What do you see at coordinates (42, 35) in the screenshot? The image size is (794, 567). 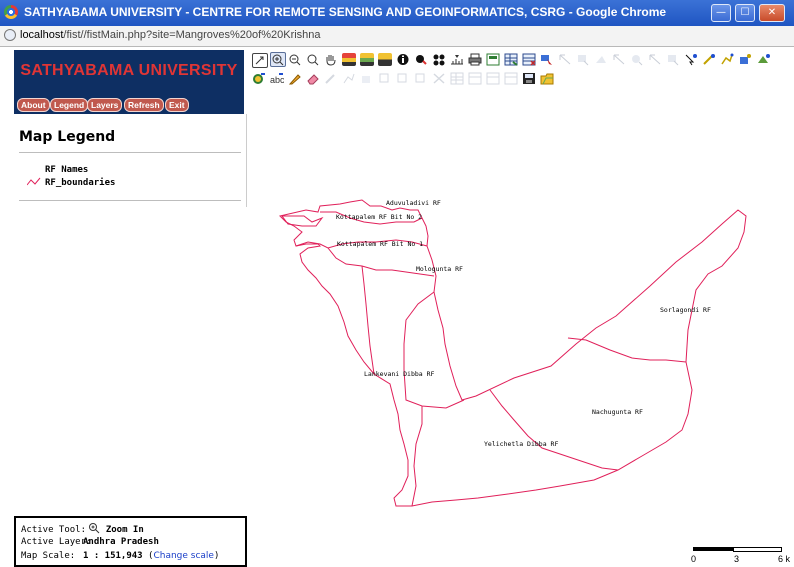 I see `url-host: localhost` at bounding box center [42, 35].